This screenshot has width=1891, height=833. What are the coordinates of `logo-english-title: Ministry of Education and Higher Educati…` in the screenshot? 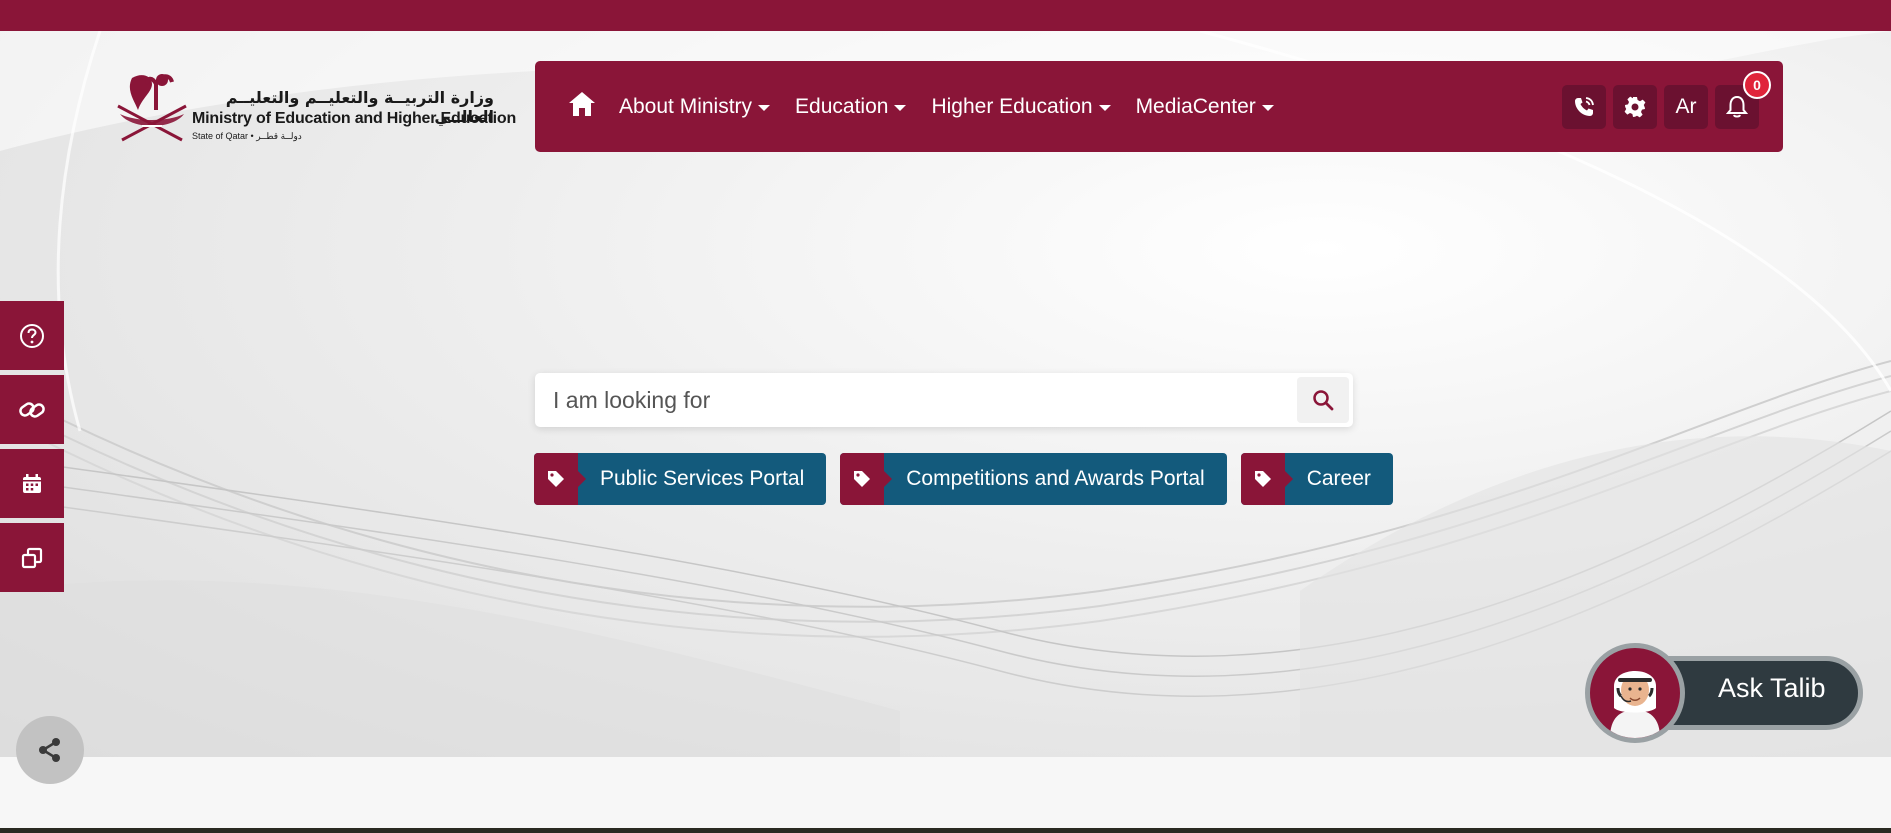 It's located at (354, 118).